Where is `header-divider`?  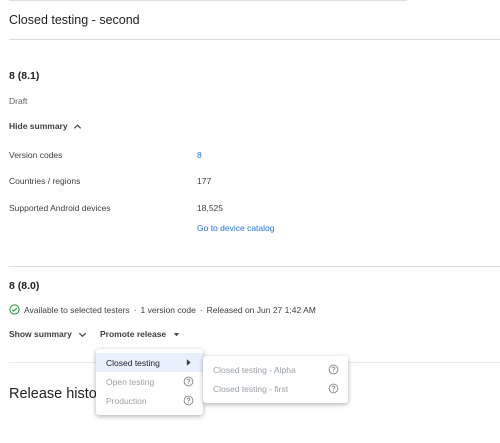
header-divider is located at coordinates (254, 39).